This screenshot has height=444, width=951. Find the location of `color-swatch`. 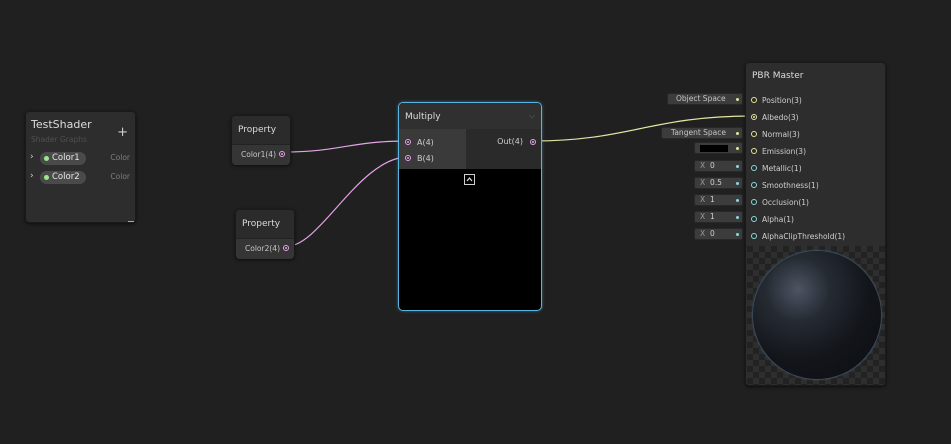

color-swatch is located at coordinates (714, 148).